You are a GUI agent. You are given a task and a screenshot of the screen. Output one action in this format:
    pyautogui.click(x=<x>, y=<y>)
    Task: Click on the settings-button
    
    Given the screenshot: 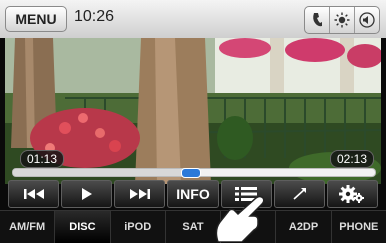 What is the action you would take?
    pyautogui.click(x=352, y=194)
    